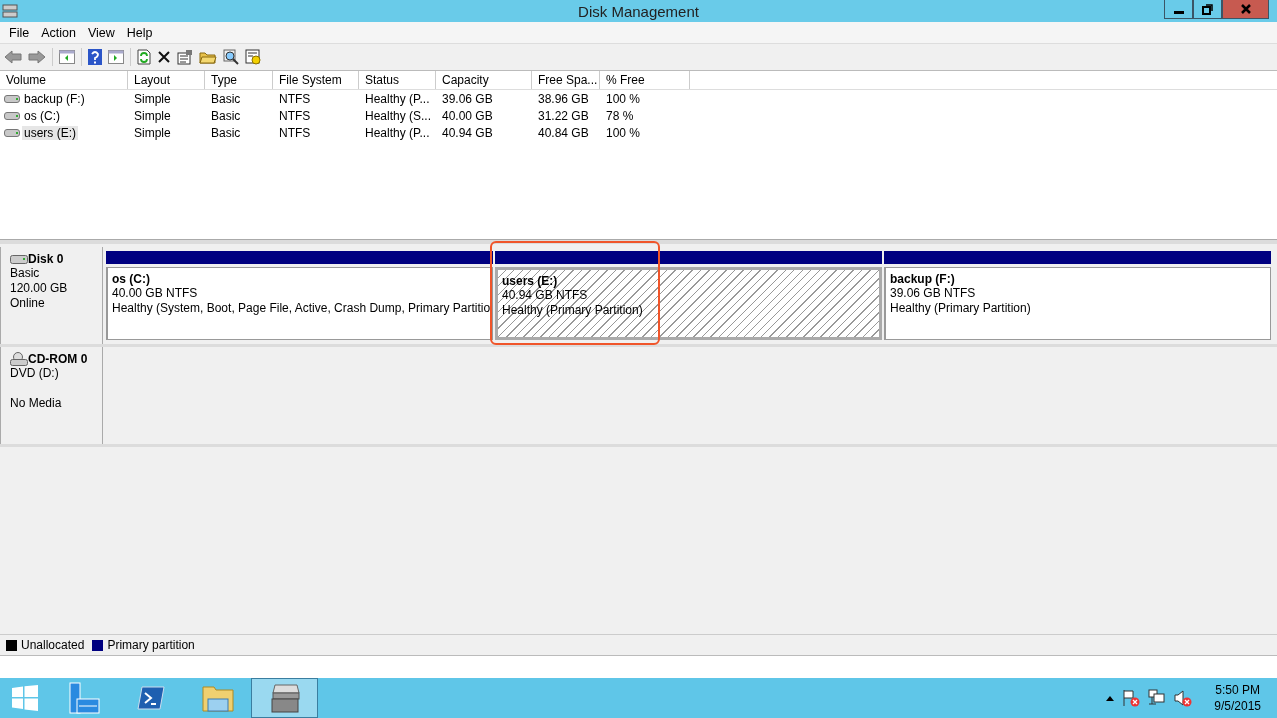 This screenshot has height=718, width=1277. I want to click on cd-drive-icon, so click(19, 359).